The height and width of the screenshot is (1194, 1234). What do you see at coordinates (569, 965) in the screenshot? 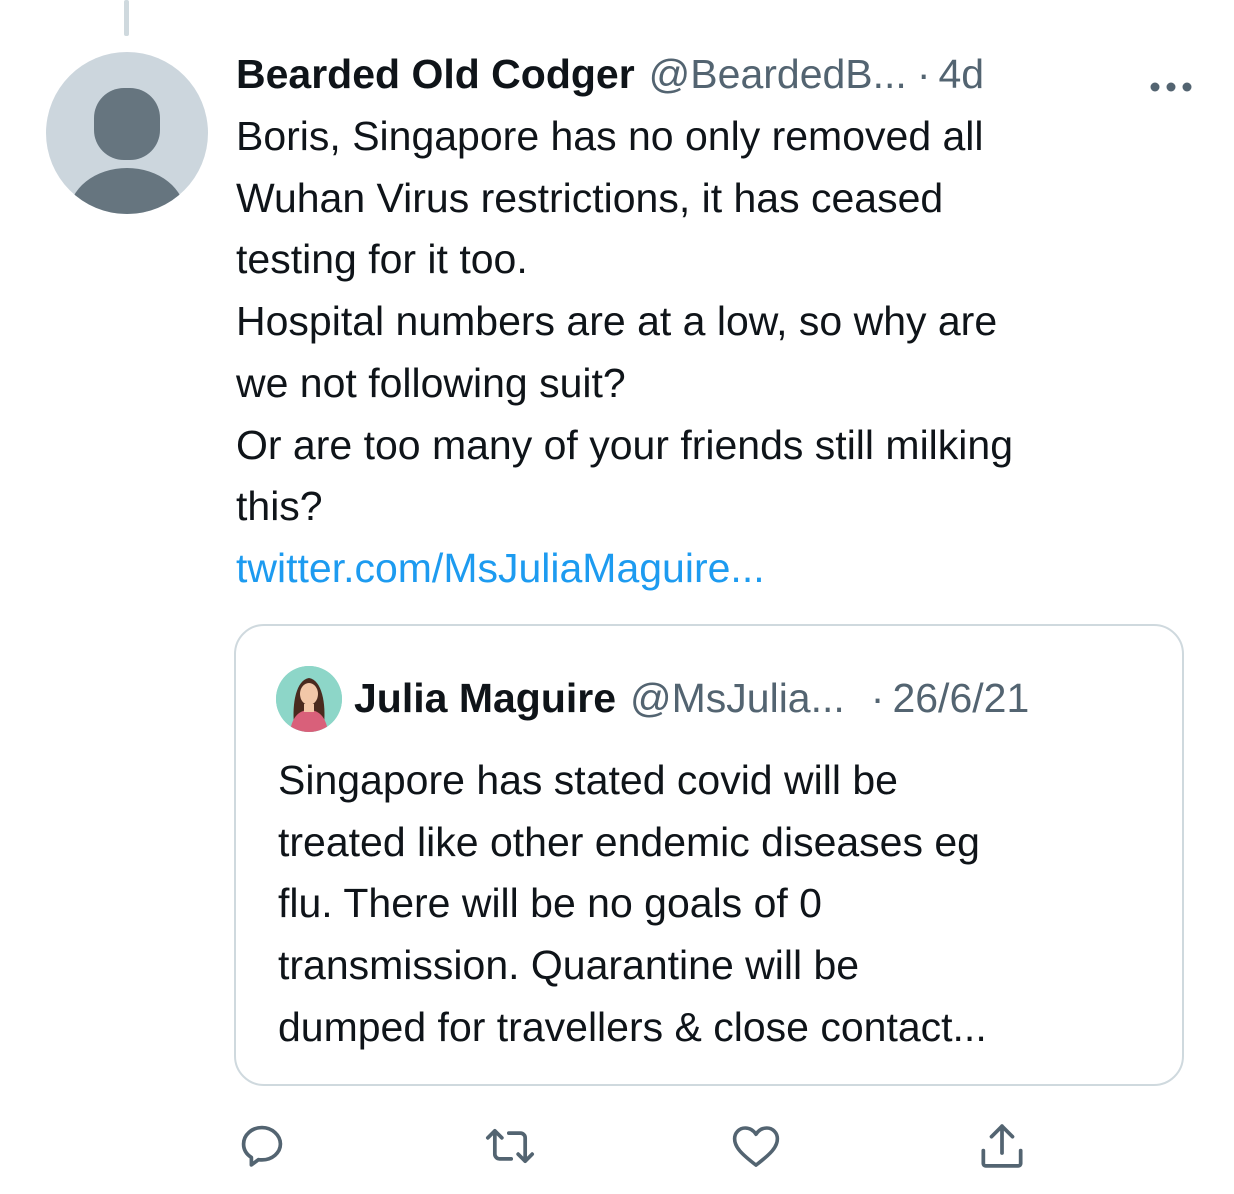
I see `quoted-text-line: transmission. Quarantine will be` at bounding box center [569, 965].